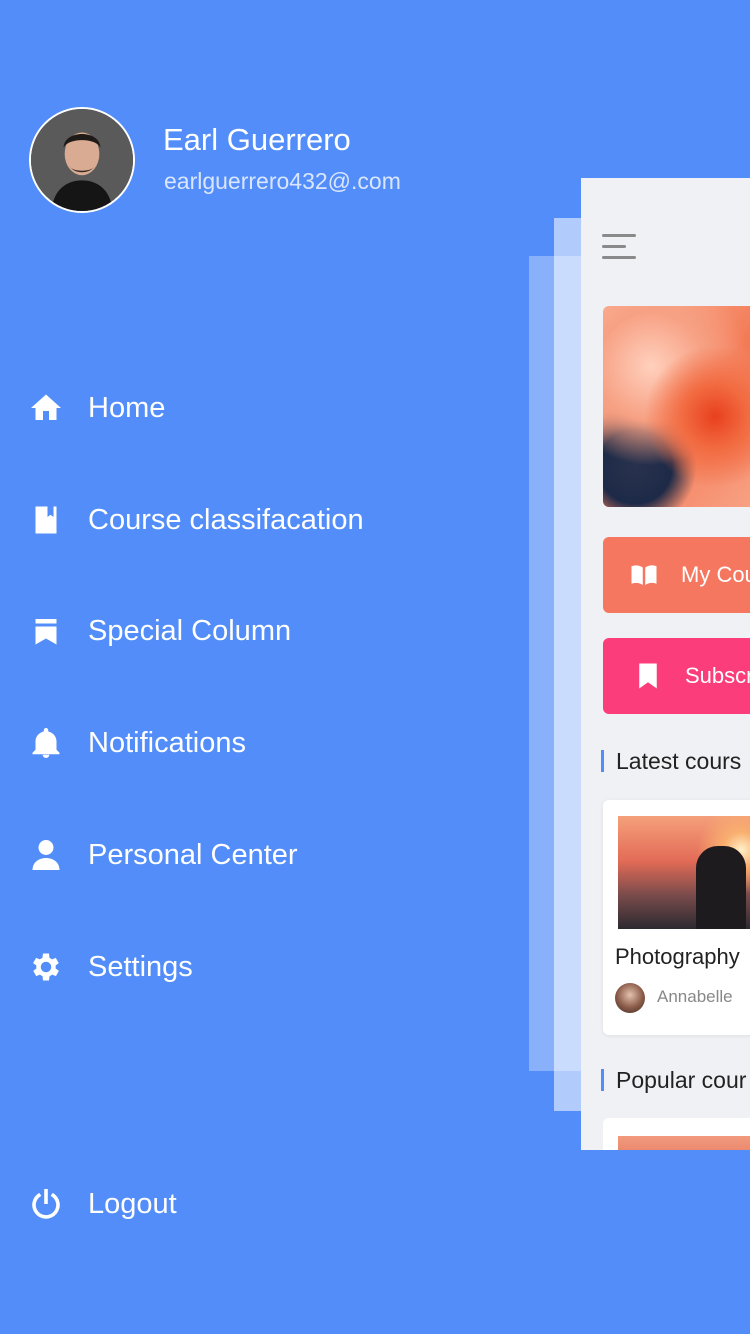 The width and height of the screenshot is (750, 1334). I want to click on menu-item-label: Special Column, so click(190, 630).